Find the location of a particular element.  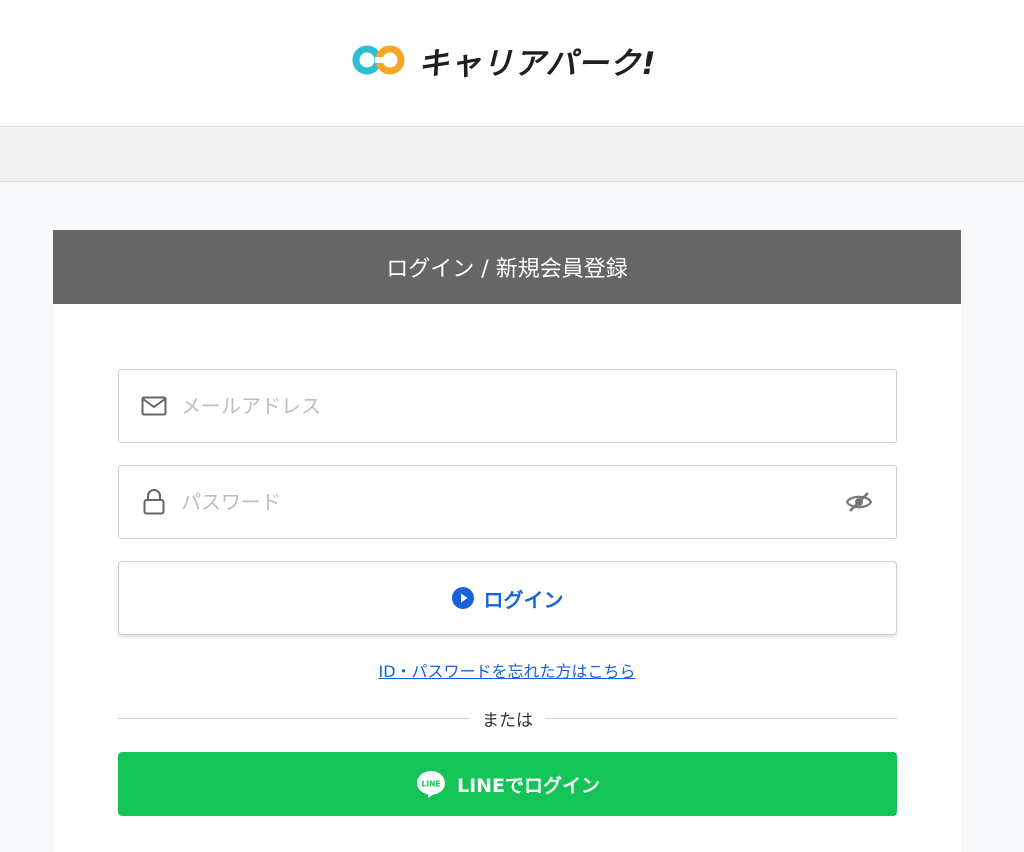

password-input is located at coordinates (512, 502).